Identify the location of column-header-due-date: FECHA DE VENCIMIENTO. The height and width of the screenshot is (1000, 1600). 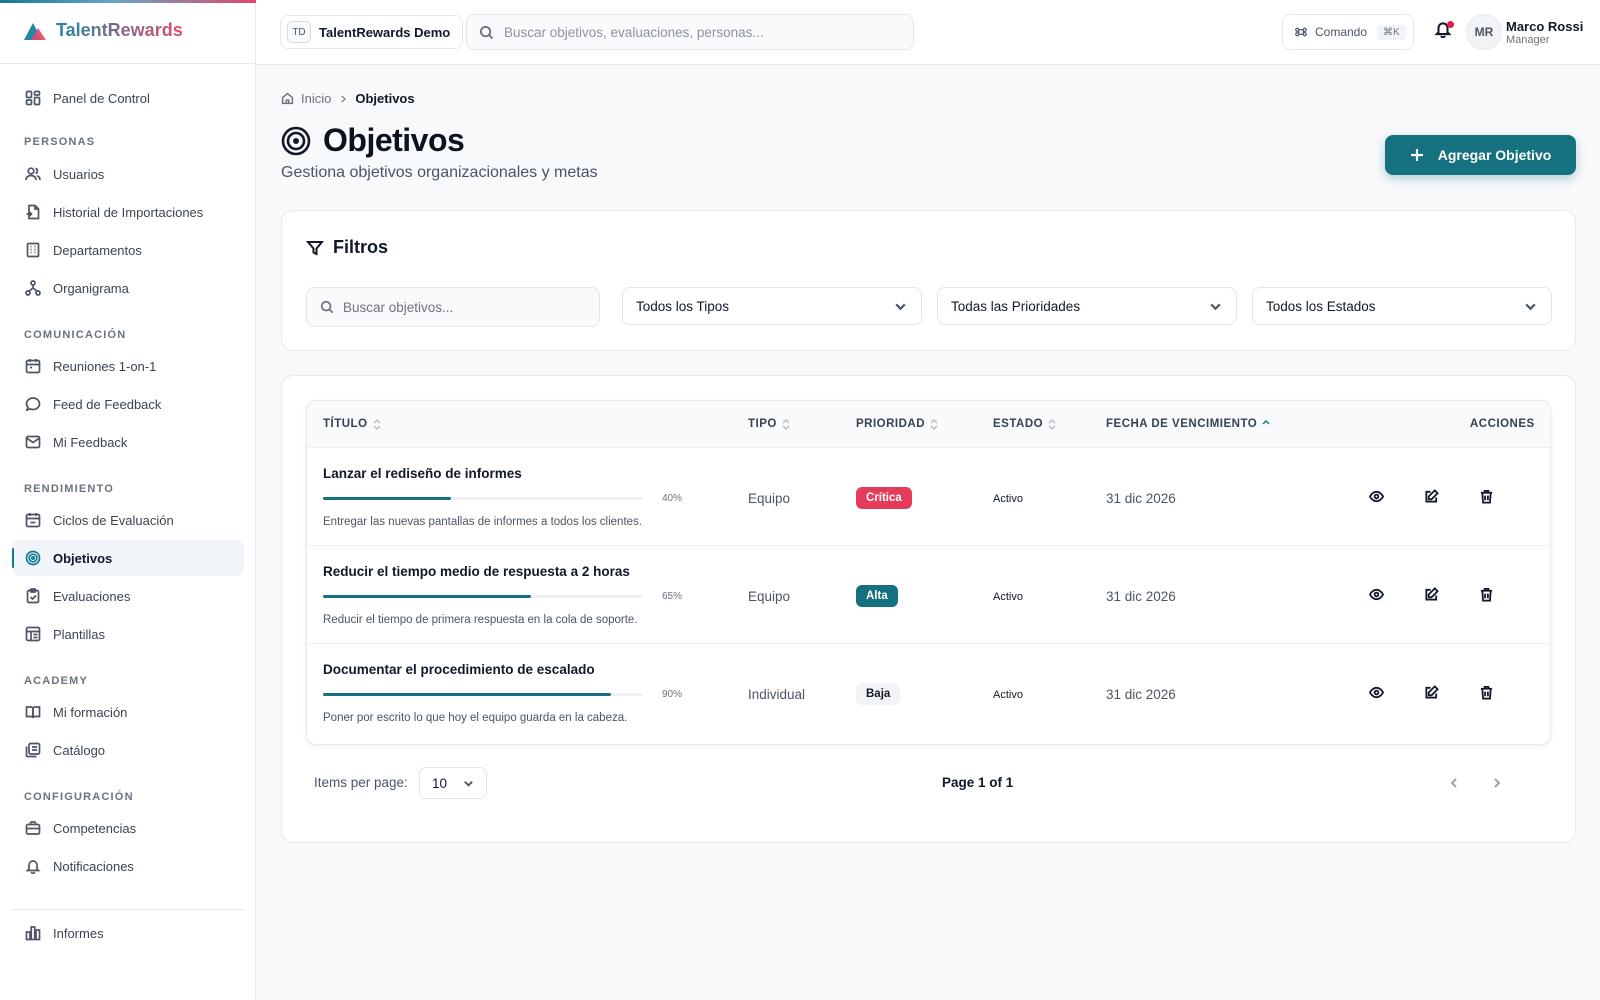
(1188, 424).